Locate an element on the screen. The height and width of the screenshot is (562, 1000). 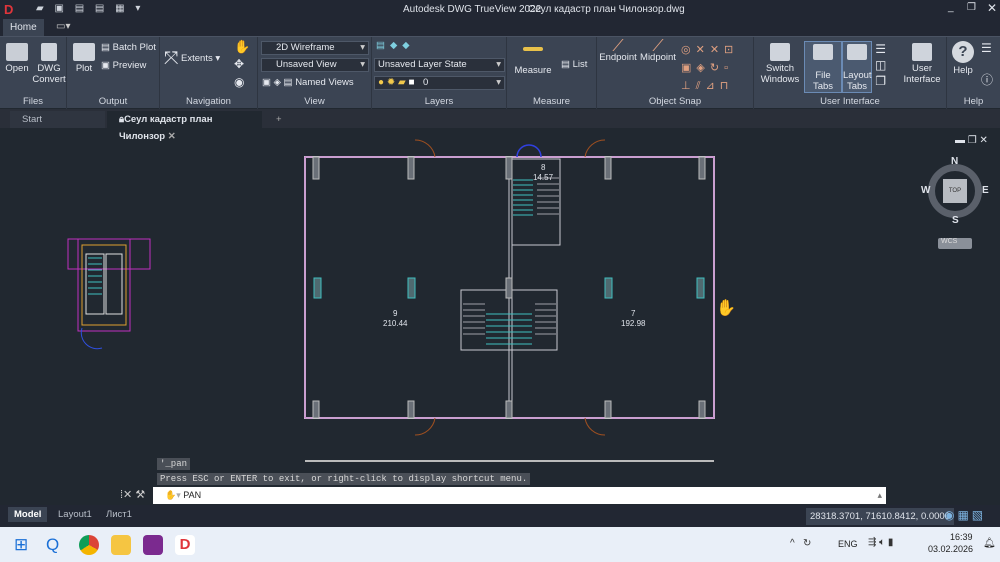
new-tab-button: + is located at coordinates (279, 119).